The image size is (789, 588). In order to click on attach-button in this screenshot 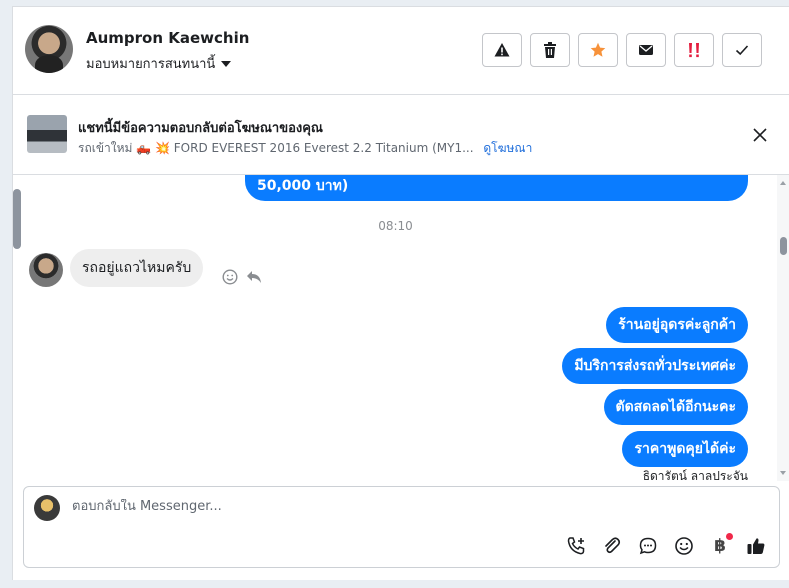, I will do `click(612, 546)`.